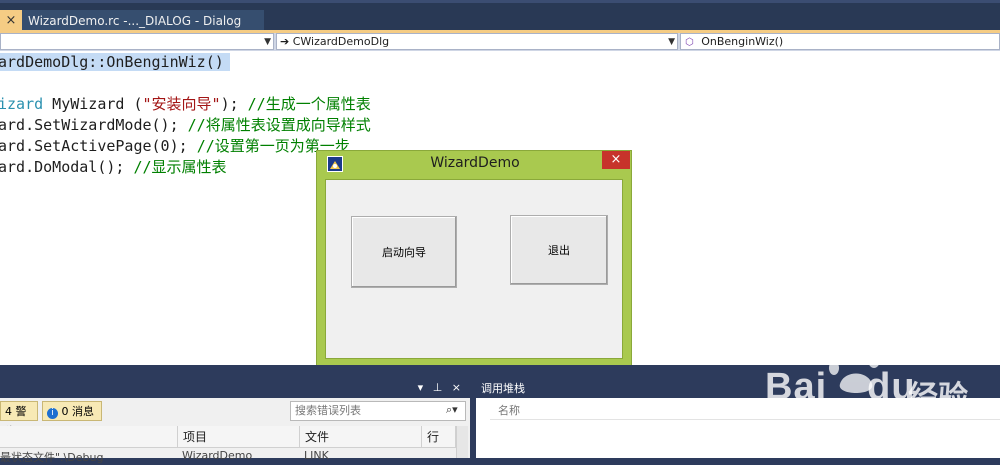 This screenshot has height=465, width=1000. Describe the element at coordinates (689, 42) in the screenshot. I see `method-icon: ⬡` at that location.